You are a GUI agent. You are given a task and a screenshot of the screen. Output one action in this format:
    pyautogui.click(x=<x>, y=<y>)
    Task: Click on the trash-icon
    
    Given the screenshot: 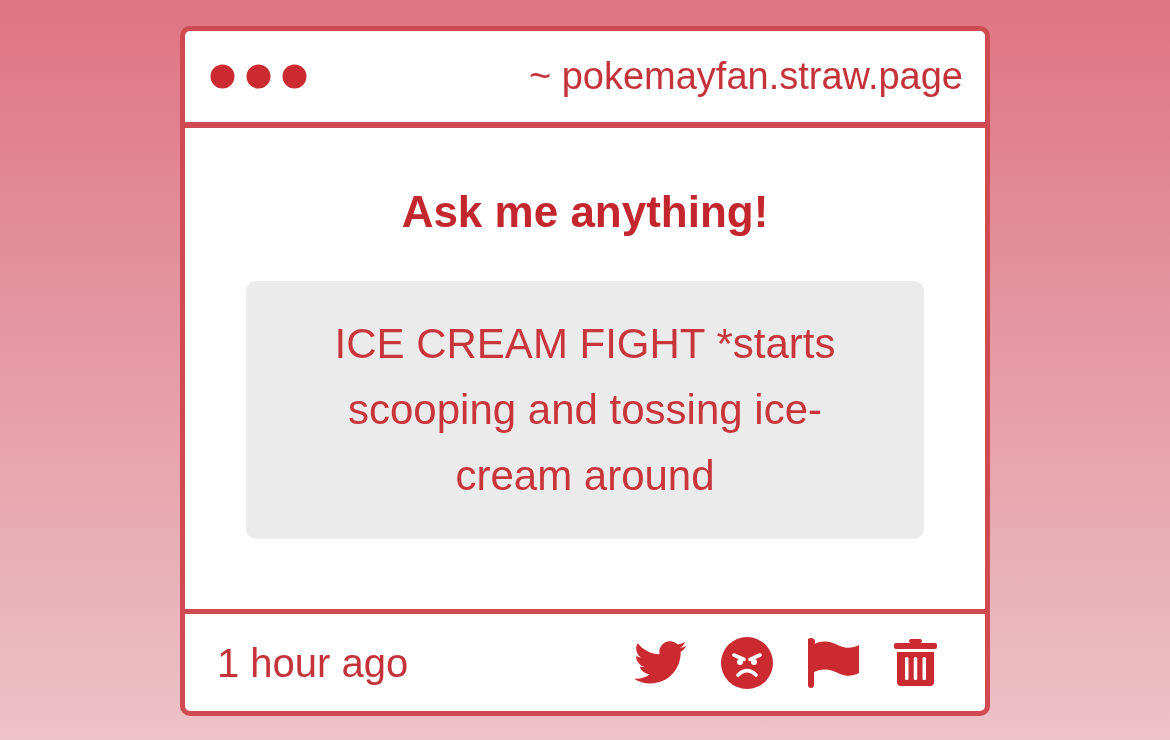 What is the action you would take?
    pyautogui.click(x=915, y=662)
    